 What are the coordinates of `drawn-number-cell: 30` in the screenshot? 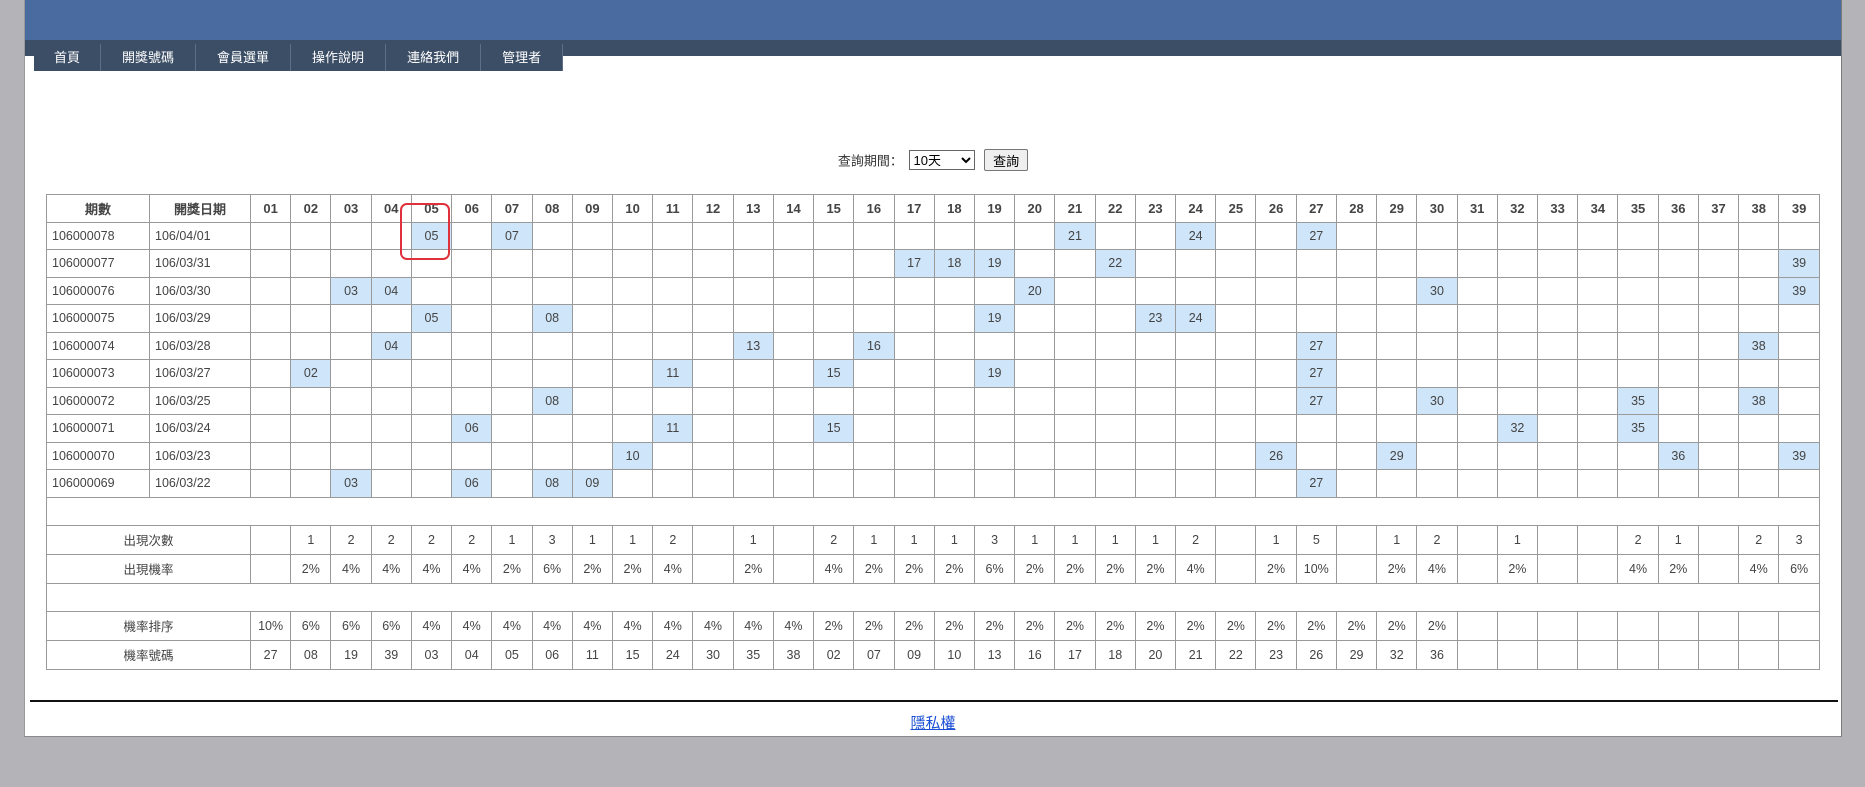 It's located at (1437, 400).